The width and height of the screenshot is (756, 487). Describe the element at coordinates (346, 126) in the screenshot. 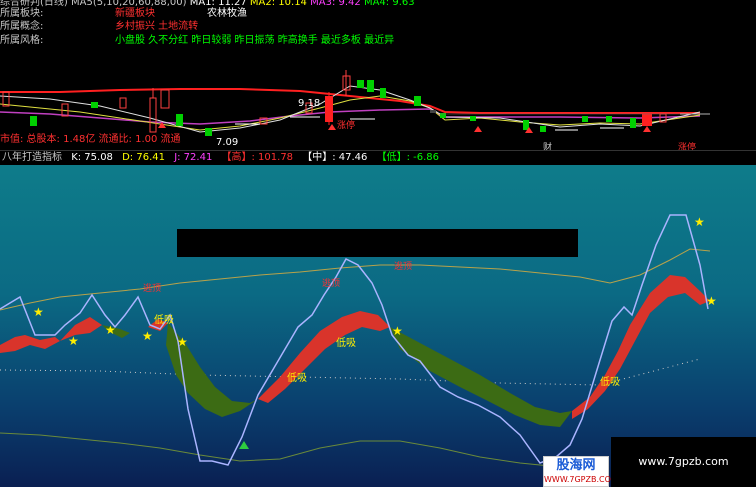

I see `limit-up-marker: 涨停` at that location.